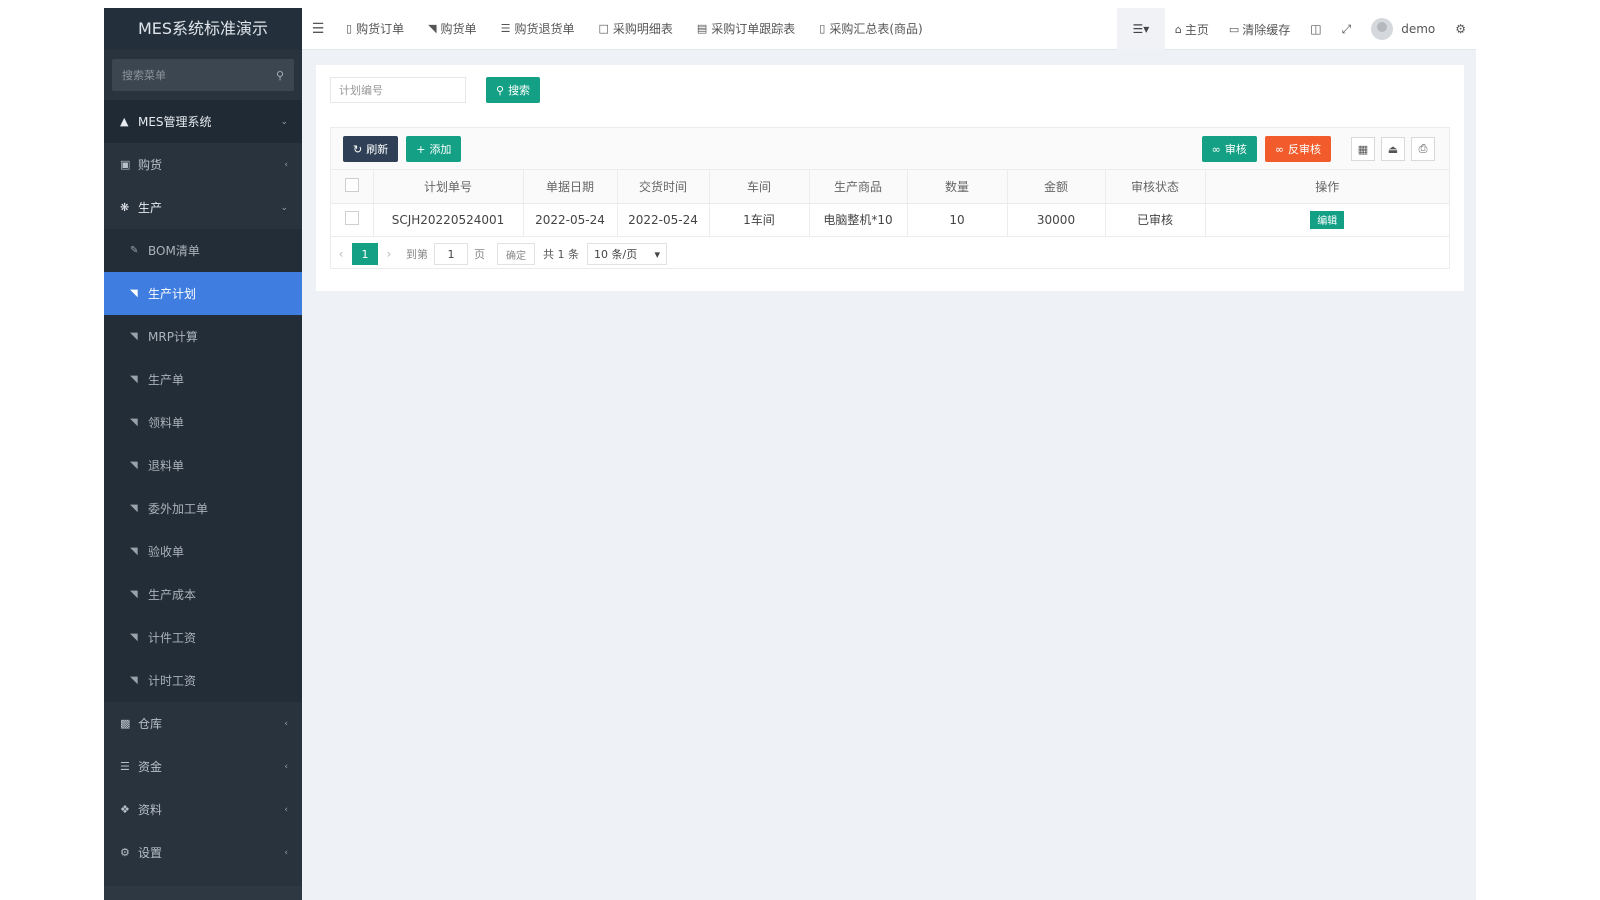 The height and width of the screenshot is (900, 1600). I want to click on sidebar-item-label: 生产单, so click(166, 380).